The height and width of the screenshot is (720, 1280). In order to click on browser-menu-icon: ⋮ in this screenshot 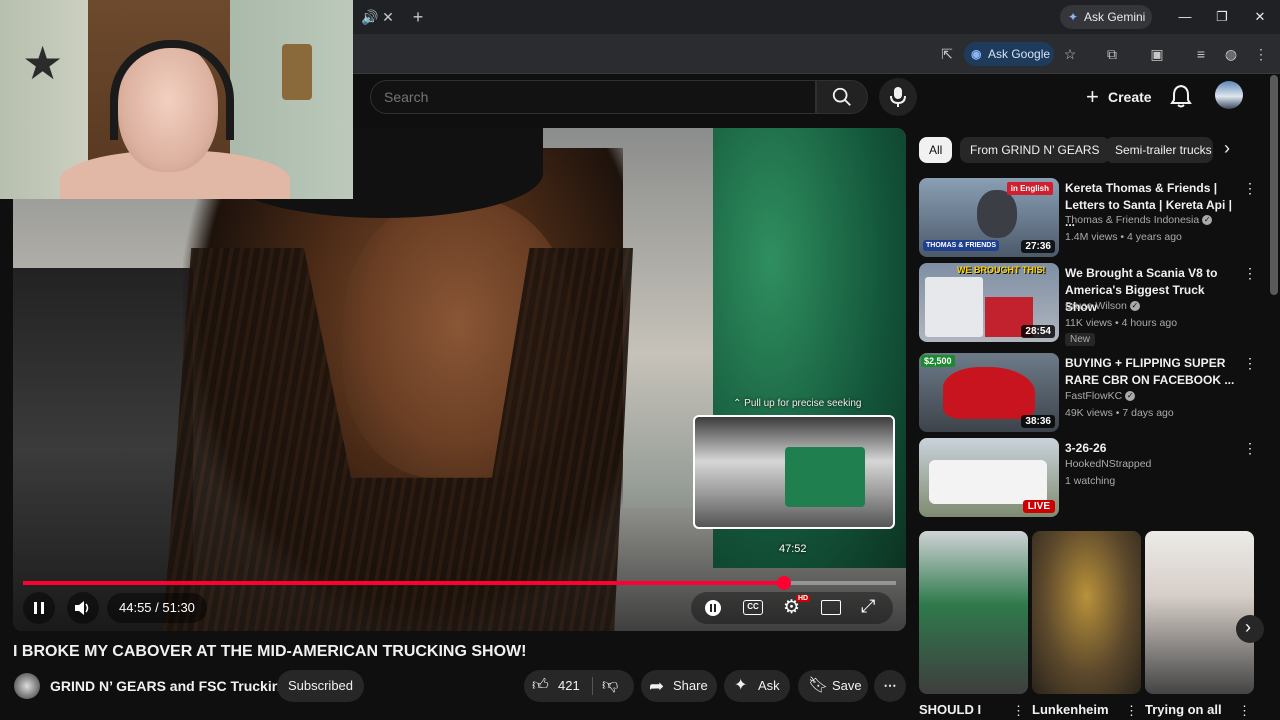, I will do `click(1261, 54)`.